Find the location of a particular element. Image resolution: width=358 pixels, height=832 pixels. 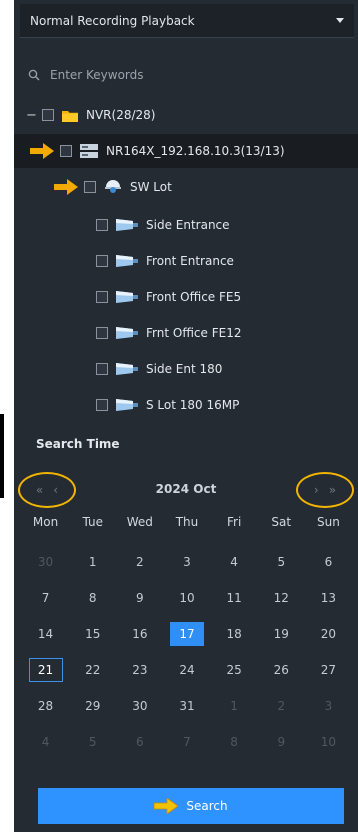

calendar-day-today: 17 is located at coordinates (186, 634).